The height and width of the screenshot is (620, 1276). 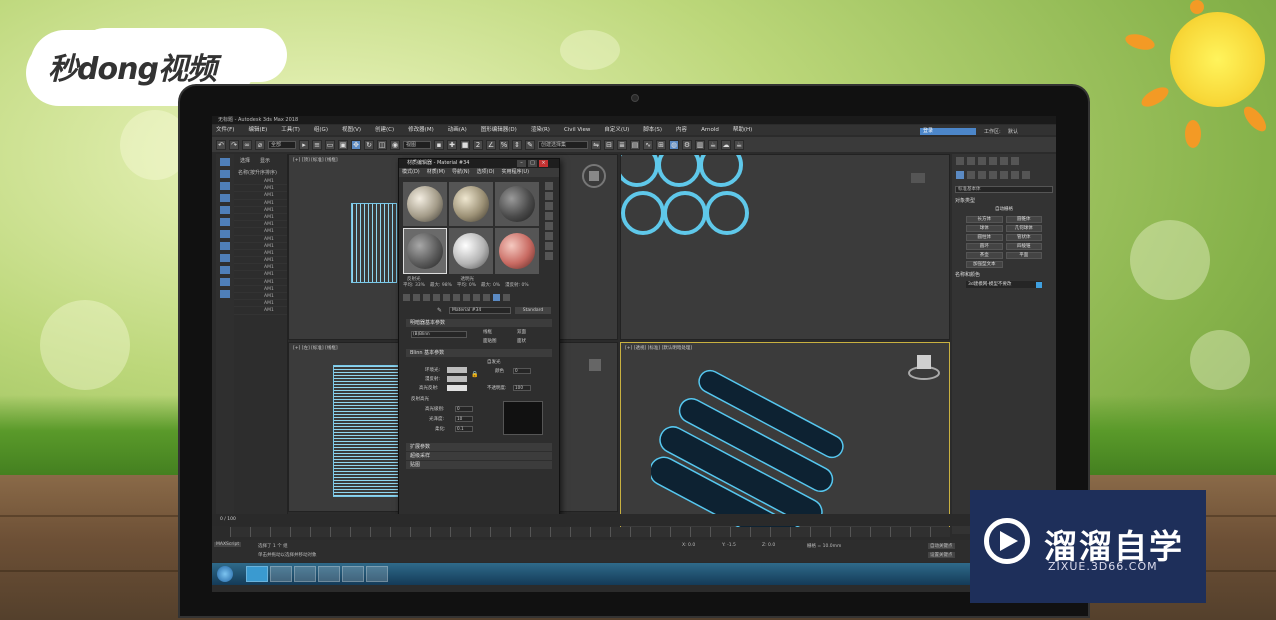 What do you see at coordinates (225, 270) in the screenshot?
I see `display-groups-icon` at bounding box center [225, 270].